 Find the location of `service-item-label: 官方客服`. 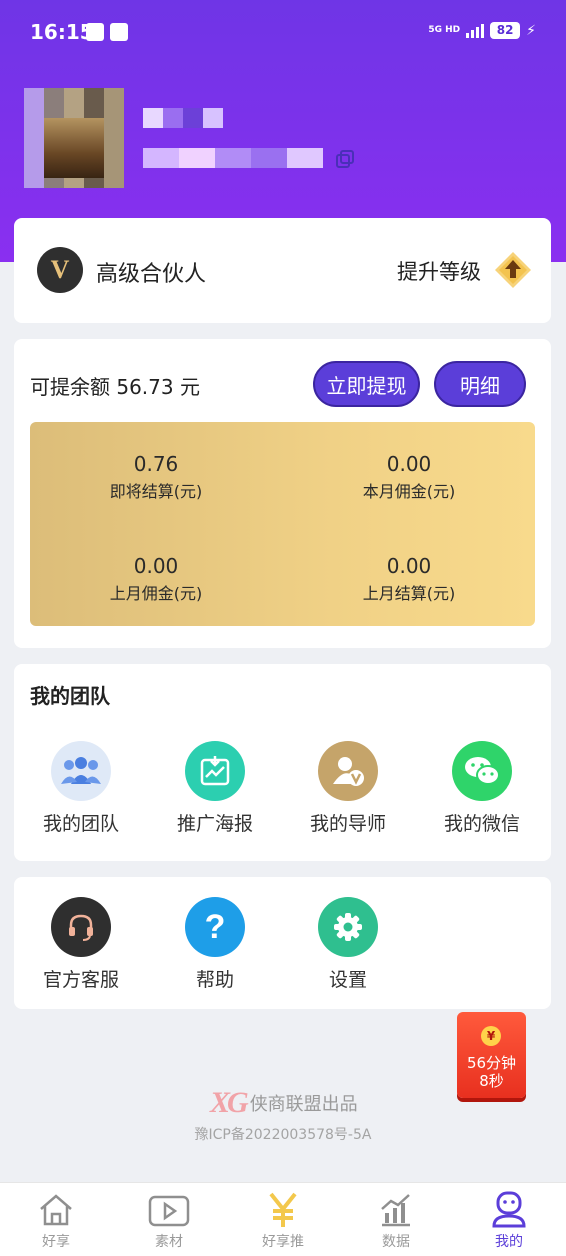

service-item-label: 官方客服 is located at coordinates (80, 980).